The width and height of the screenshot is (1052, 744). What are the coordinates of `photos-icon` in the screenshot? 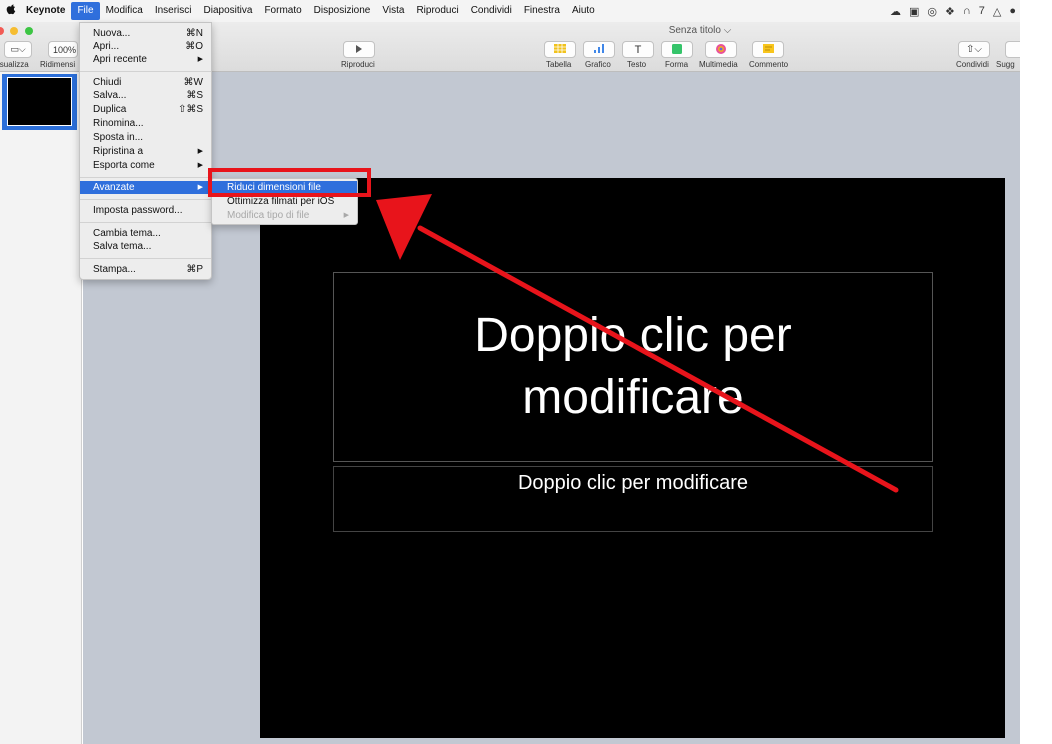 It's located at (721, 49).